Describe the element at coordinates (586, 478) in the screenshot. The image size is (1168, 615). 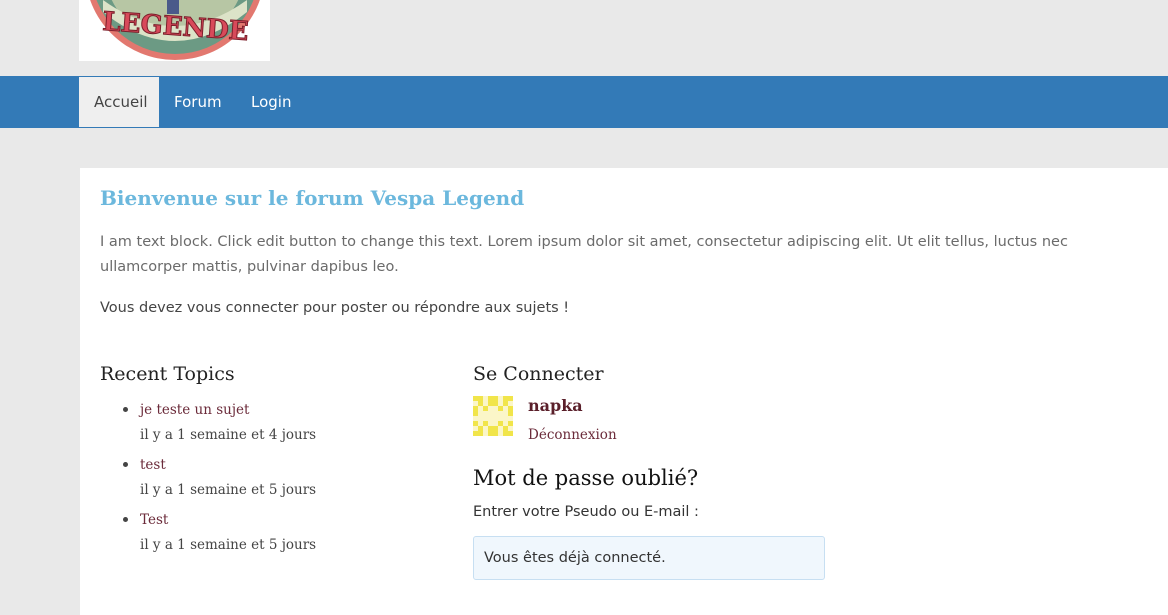
I see `password-reset-title: Mot de passe oublié?` at that location.